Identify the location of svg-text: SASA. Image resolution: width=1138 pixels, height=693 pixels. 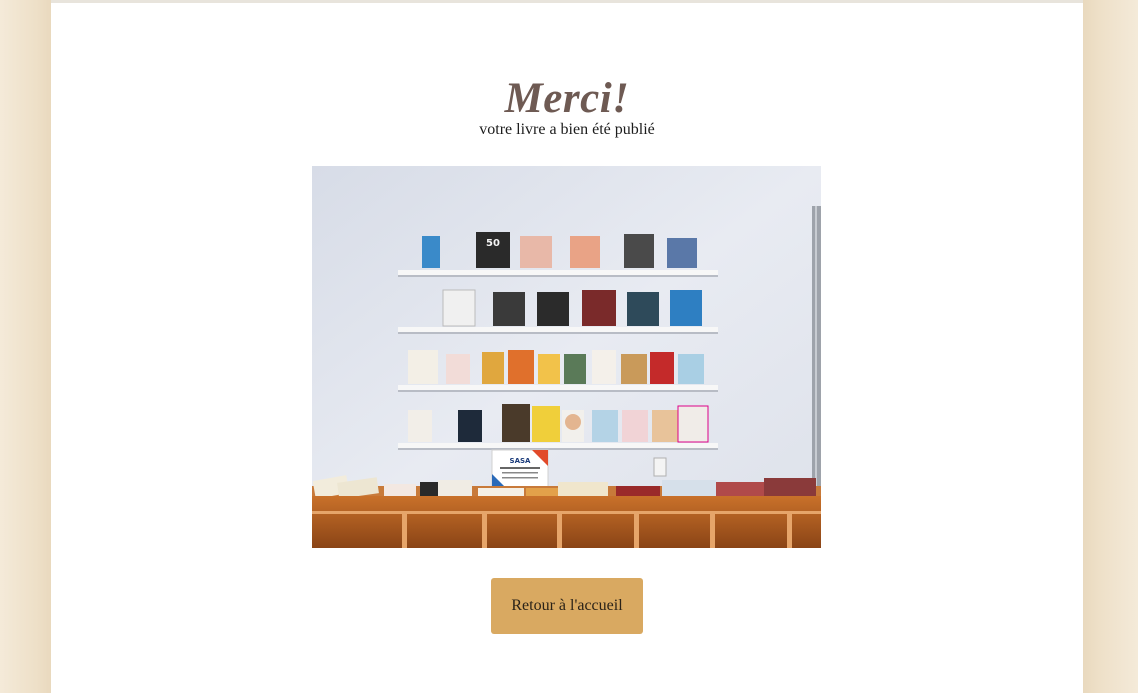
(521, 461).